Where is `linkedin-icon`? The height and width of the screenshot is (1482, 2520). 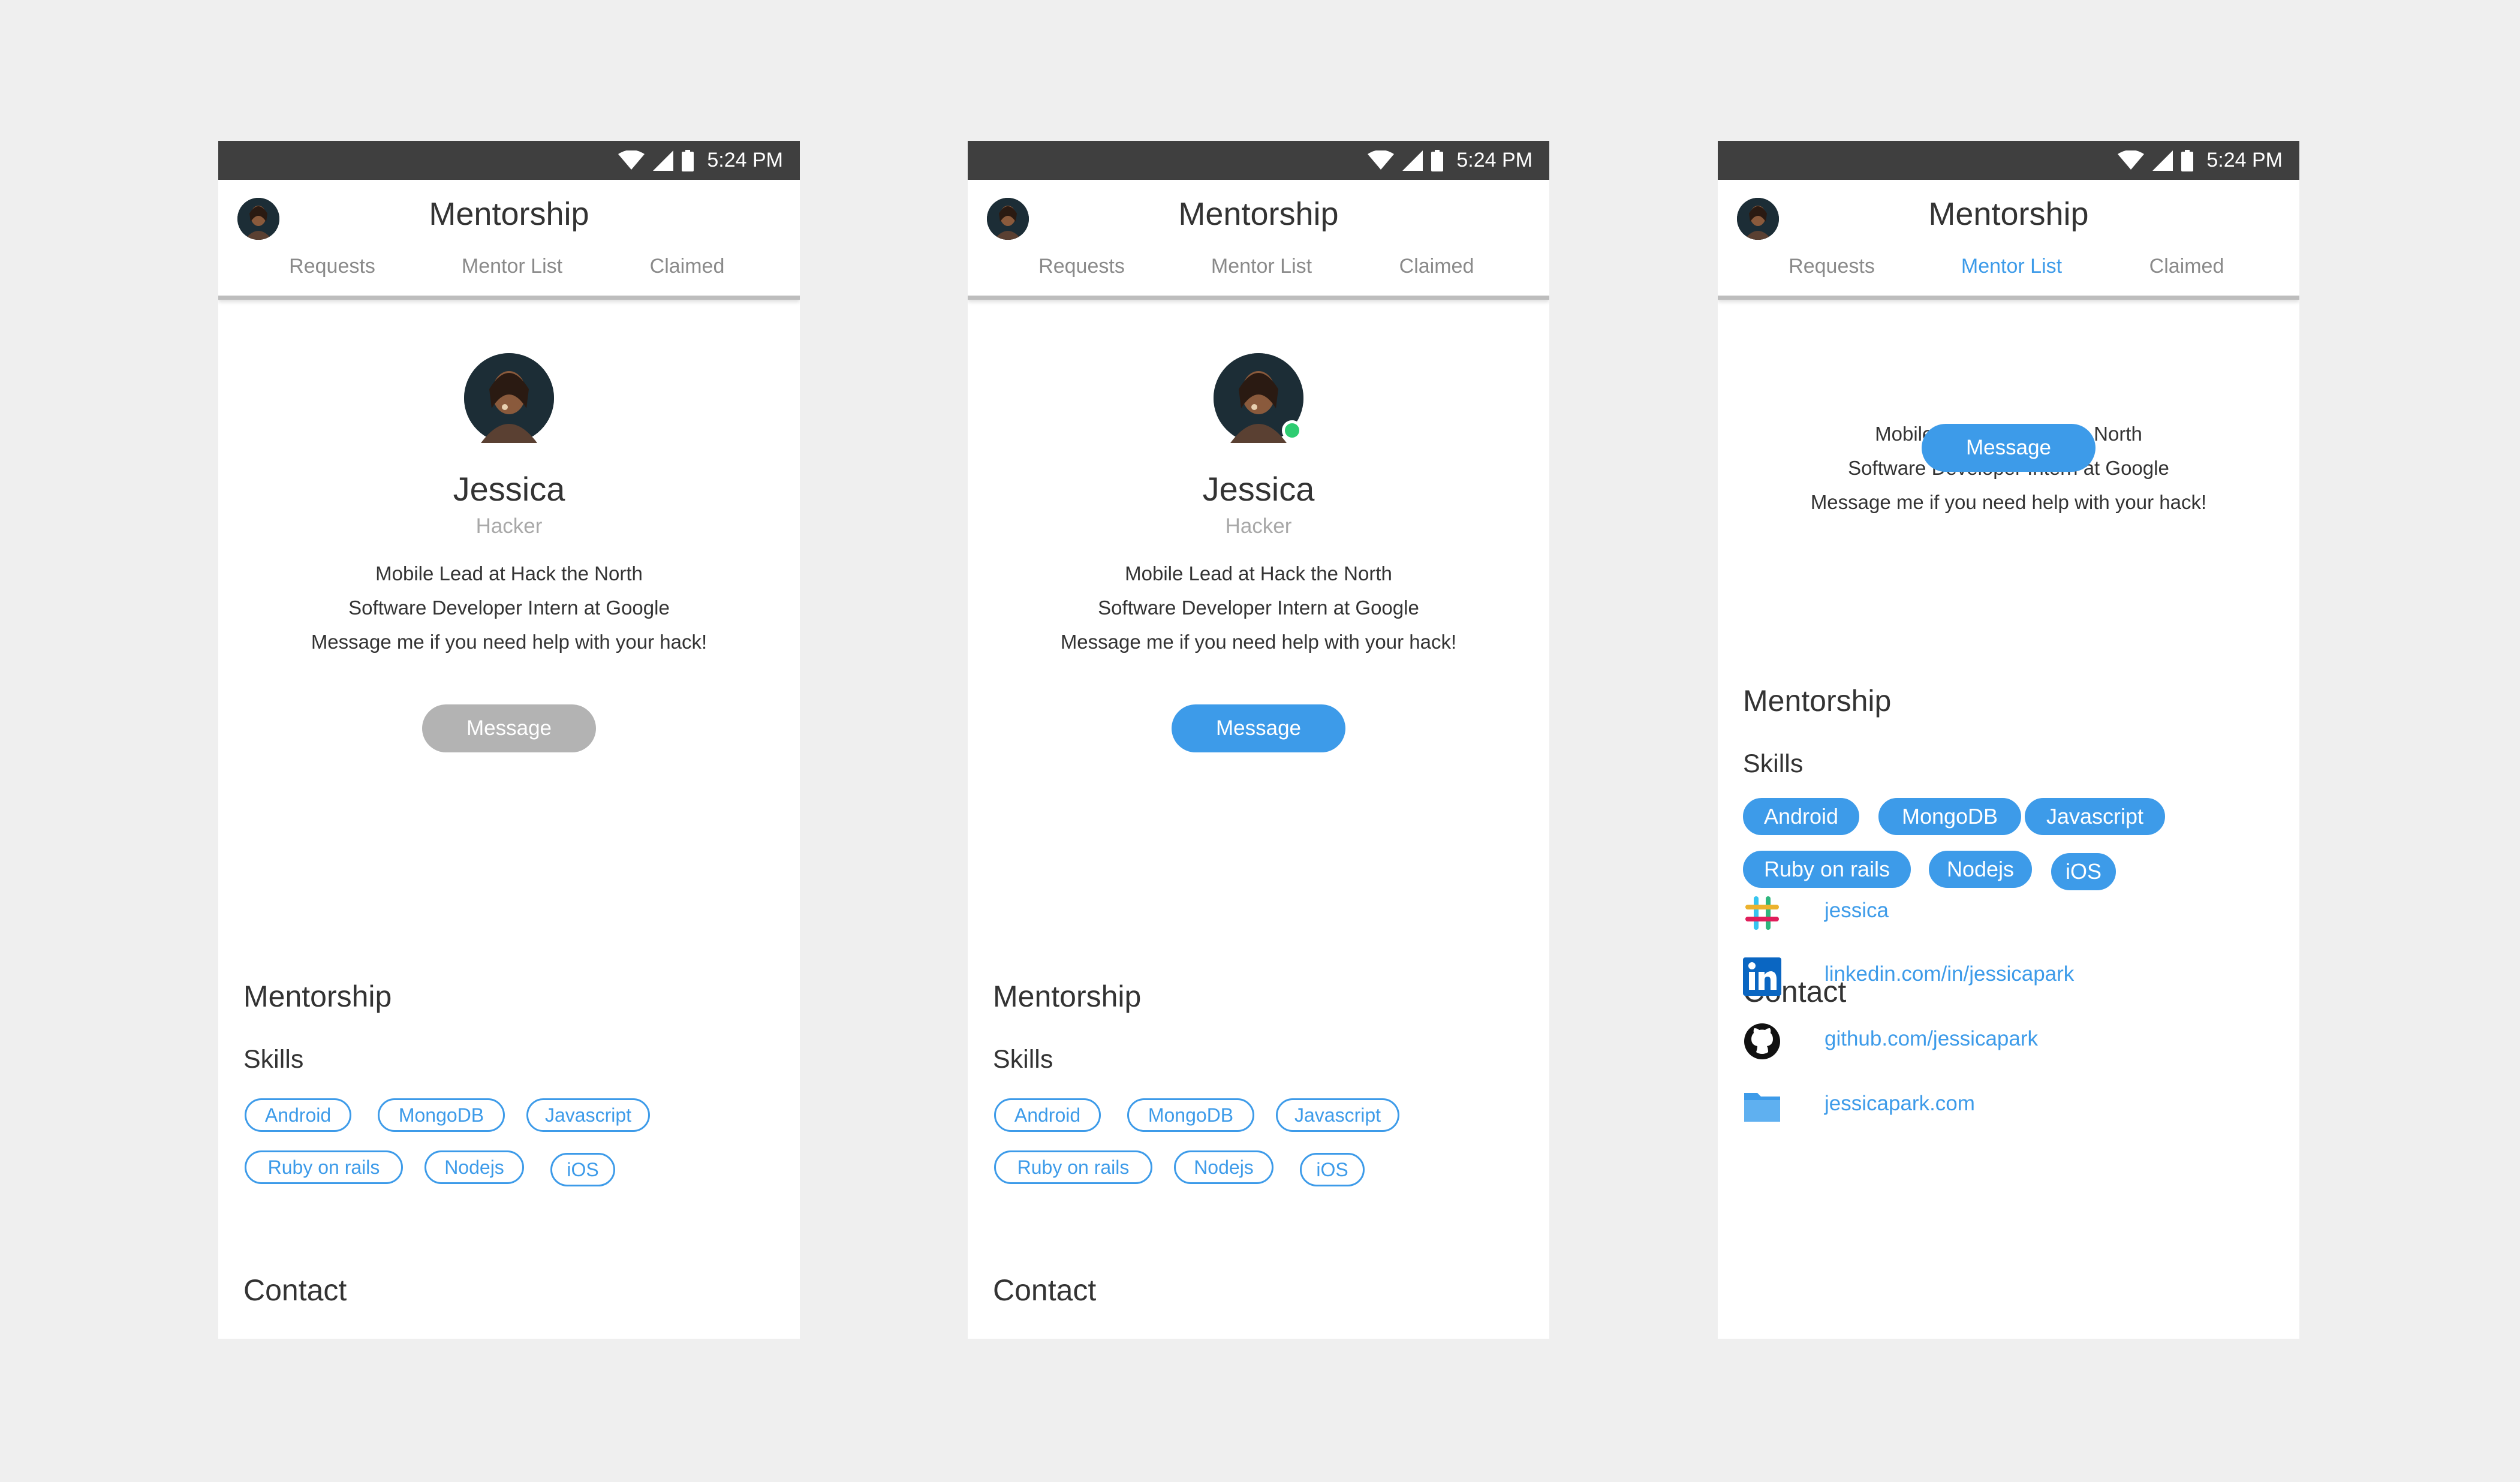 linkedin-icon is located at coordinates (1762, 976).